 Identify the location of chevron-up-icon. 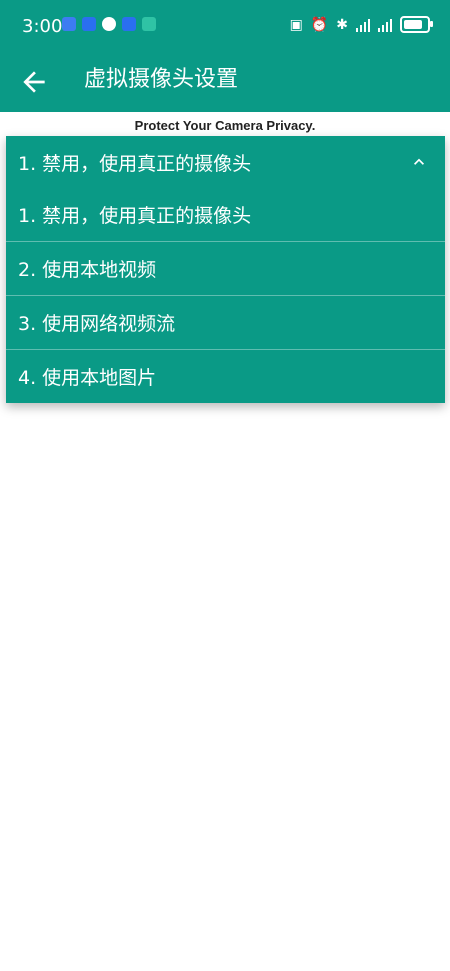
(419, 162).